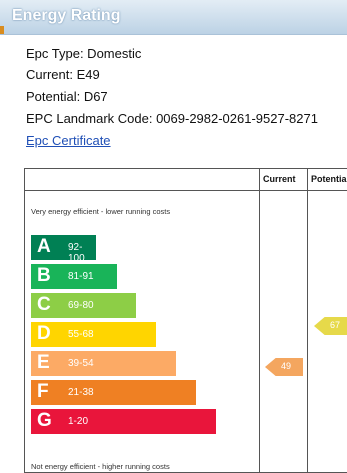 Image resolution: width=347 pixels, height=473 pixels. What do you see at coordinates (123, 421) in the screenshot?
I see `rating-band-g: G 1-20` at bounding box center [123, 421].